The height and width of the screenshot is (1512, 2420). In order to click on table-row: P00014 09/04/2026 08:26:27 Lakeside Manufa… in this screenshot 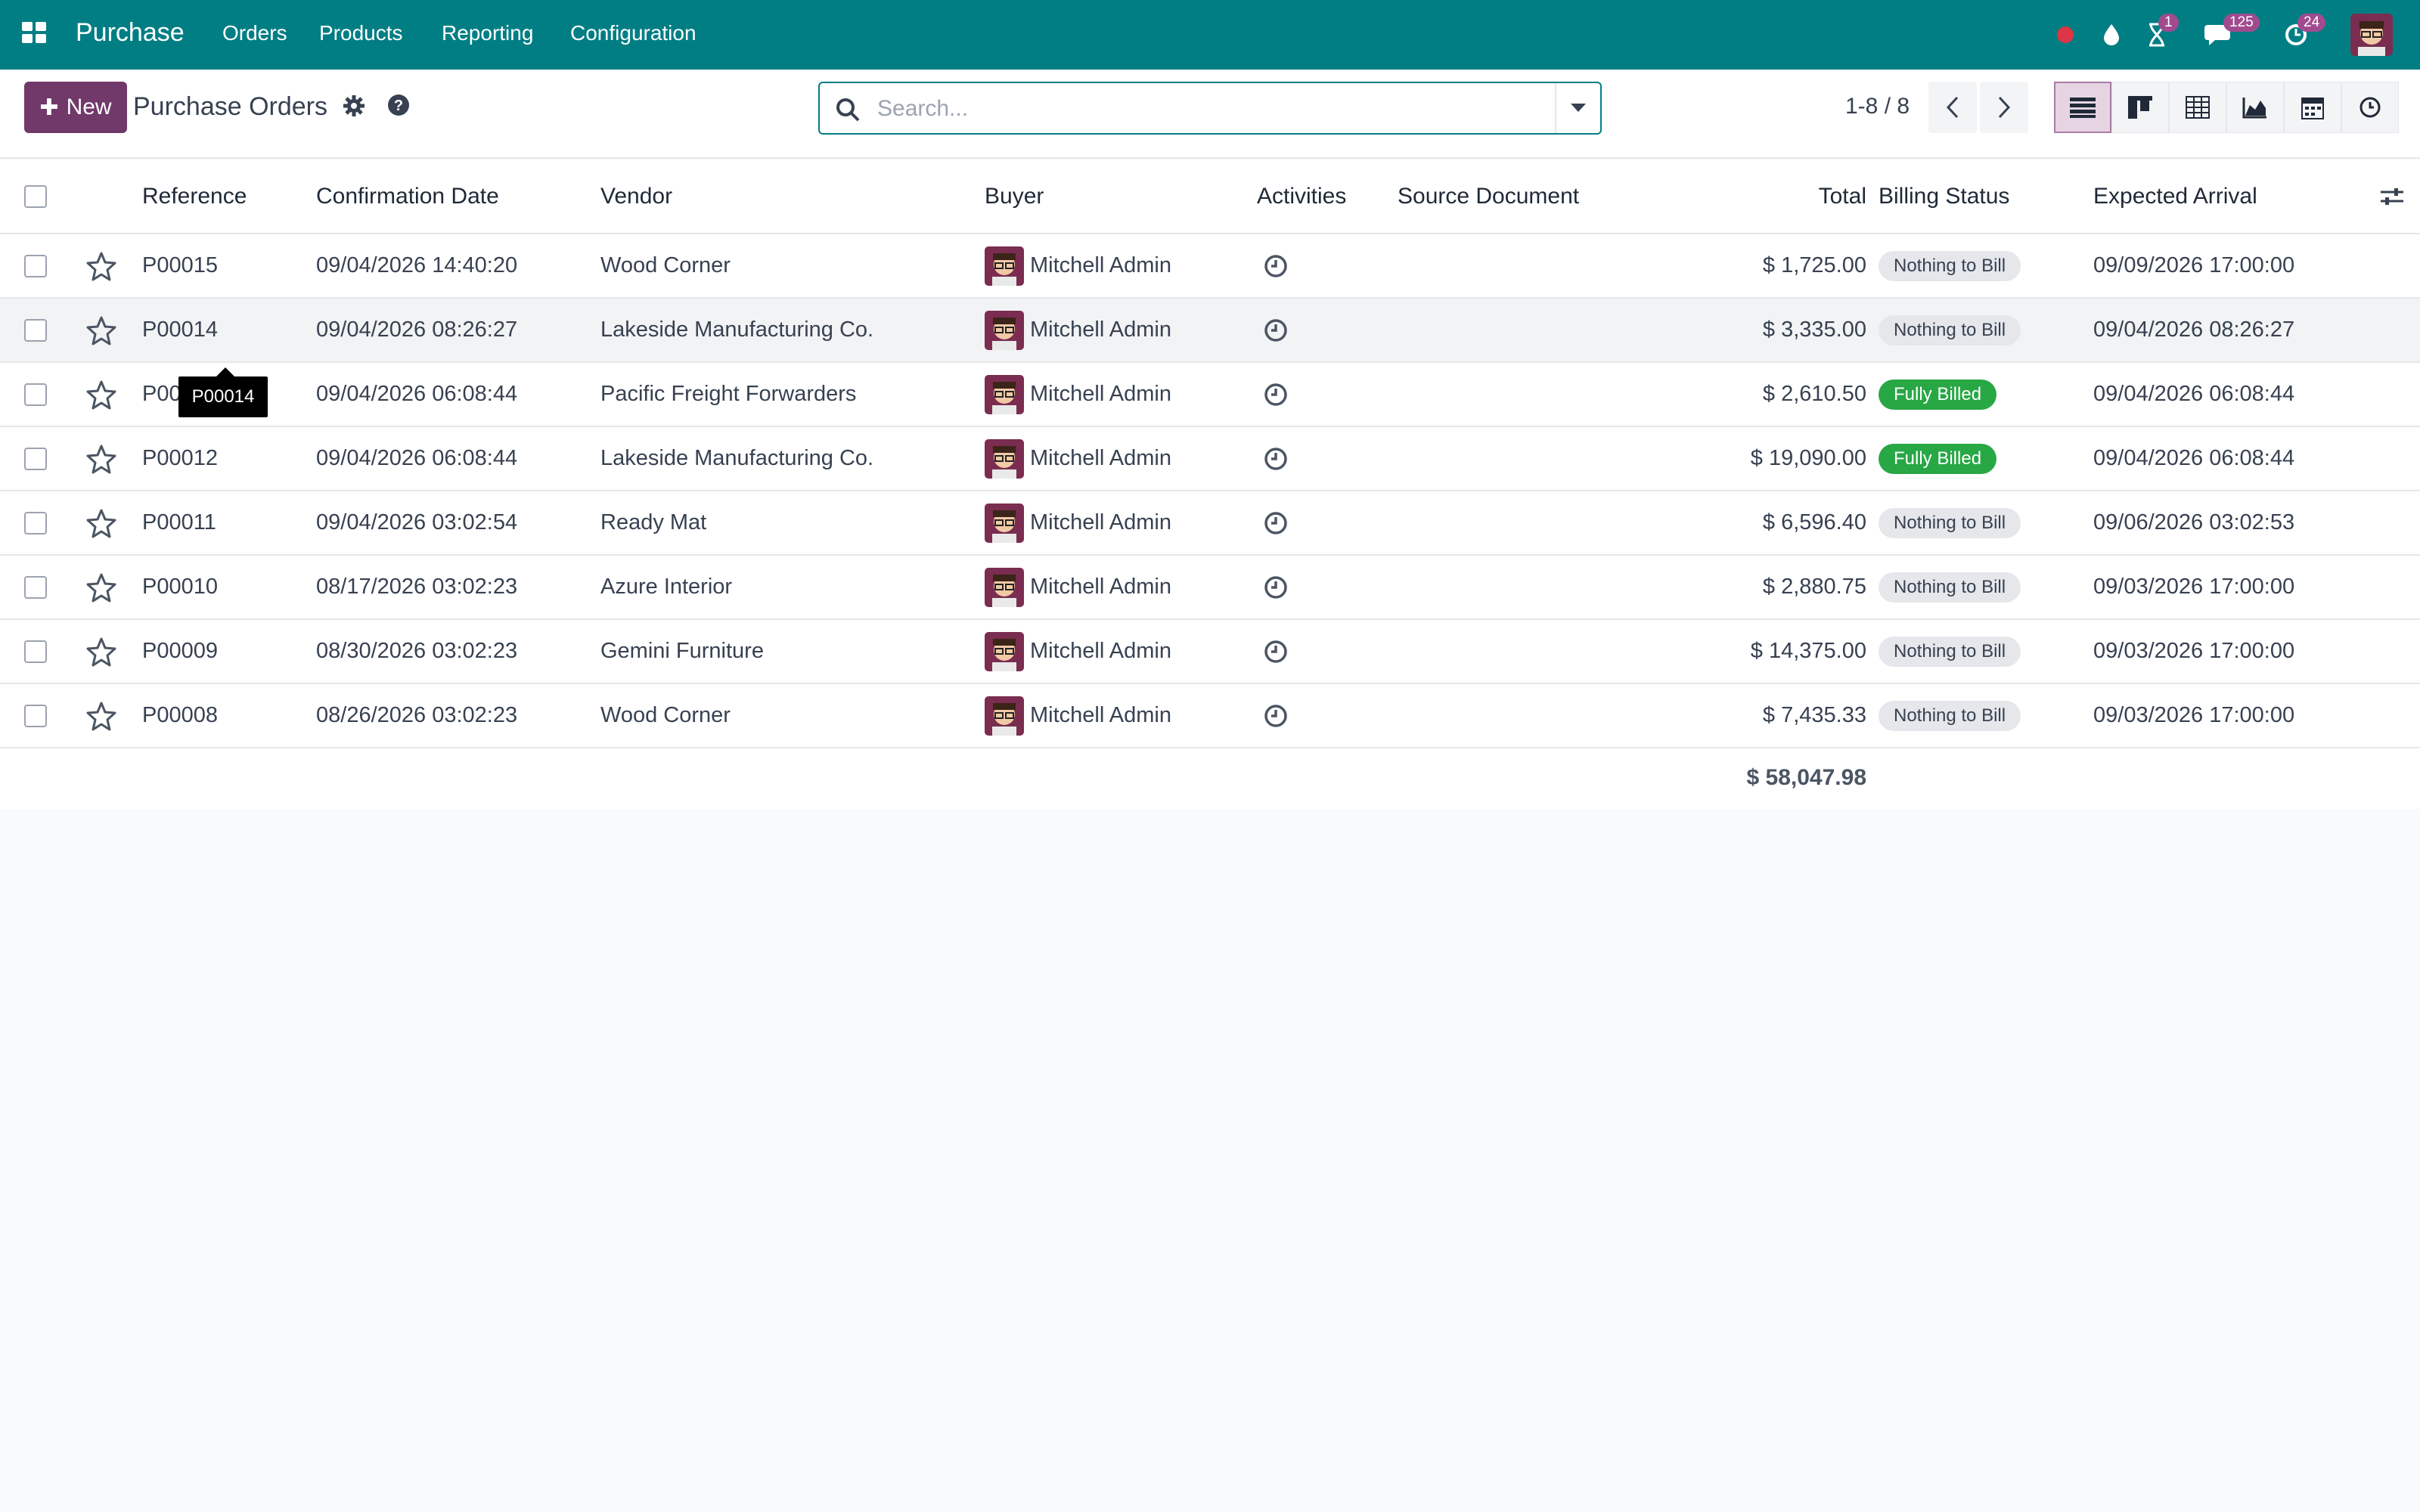, I will do `click(1210, 331)`.